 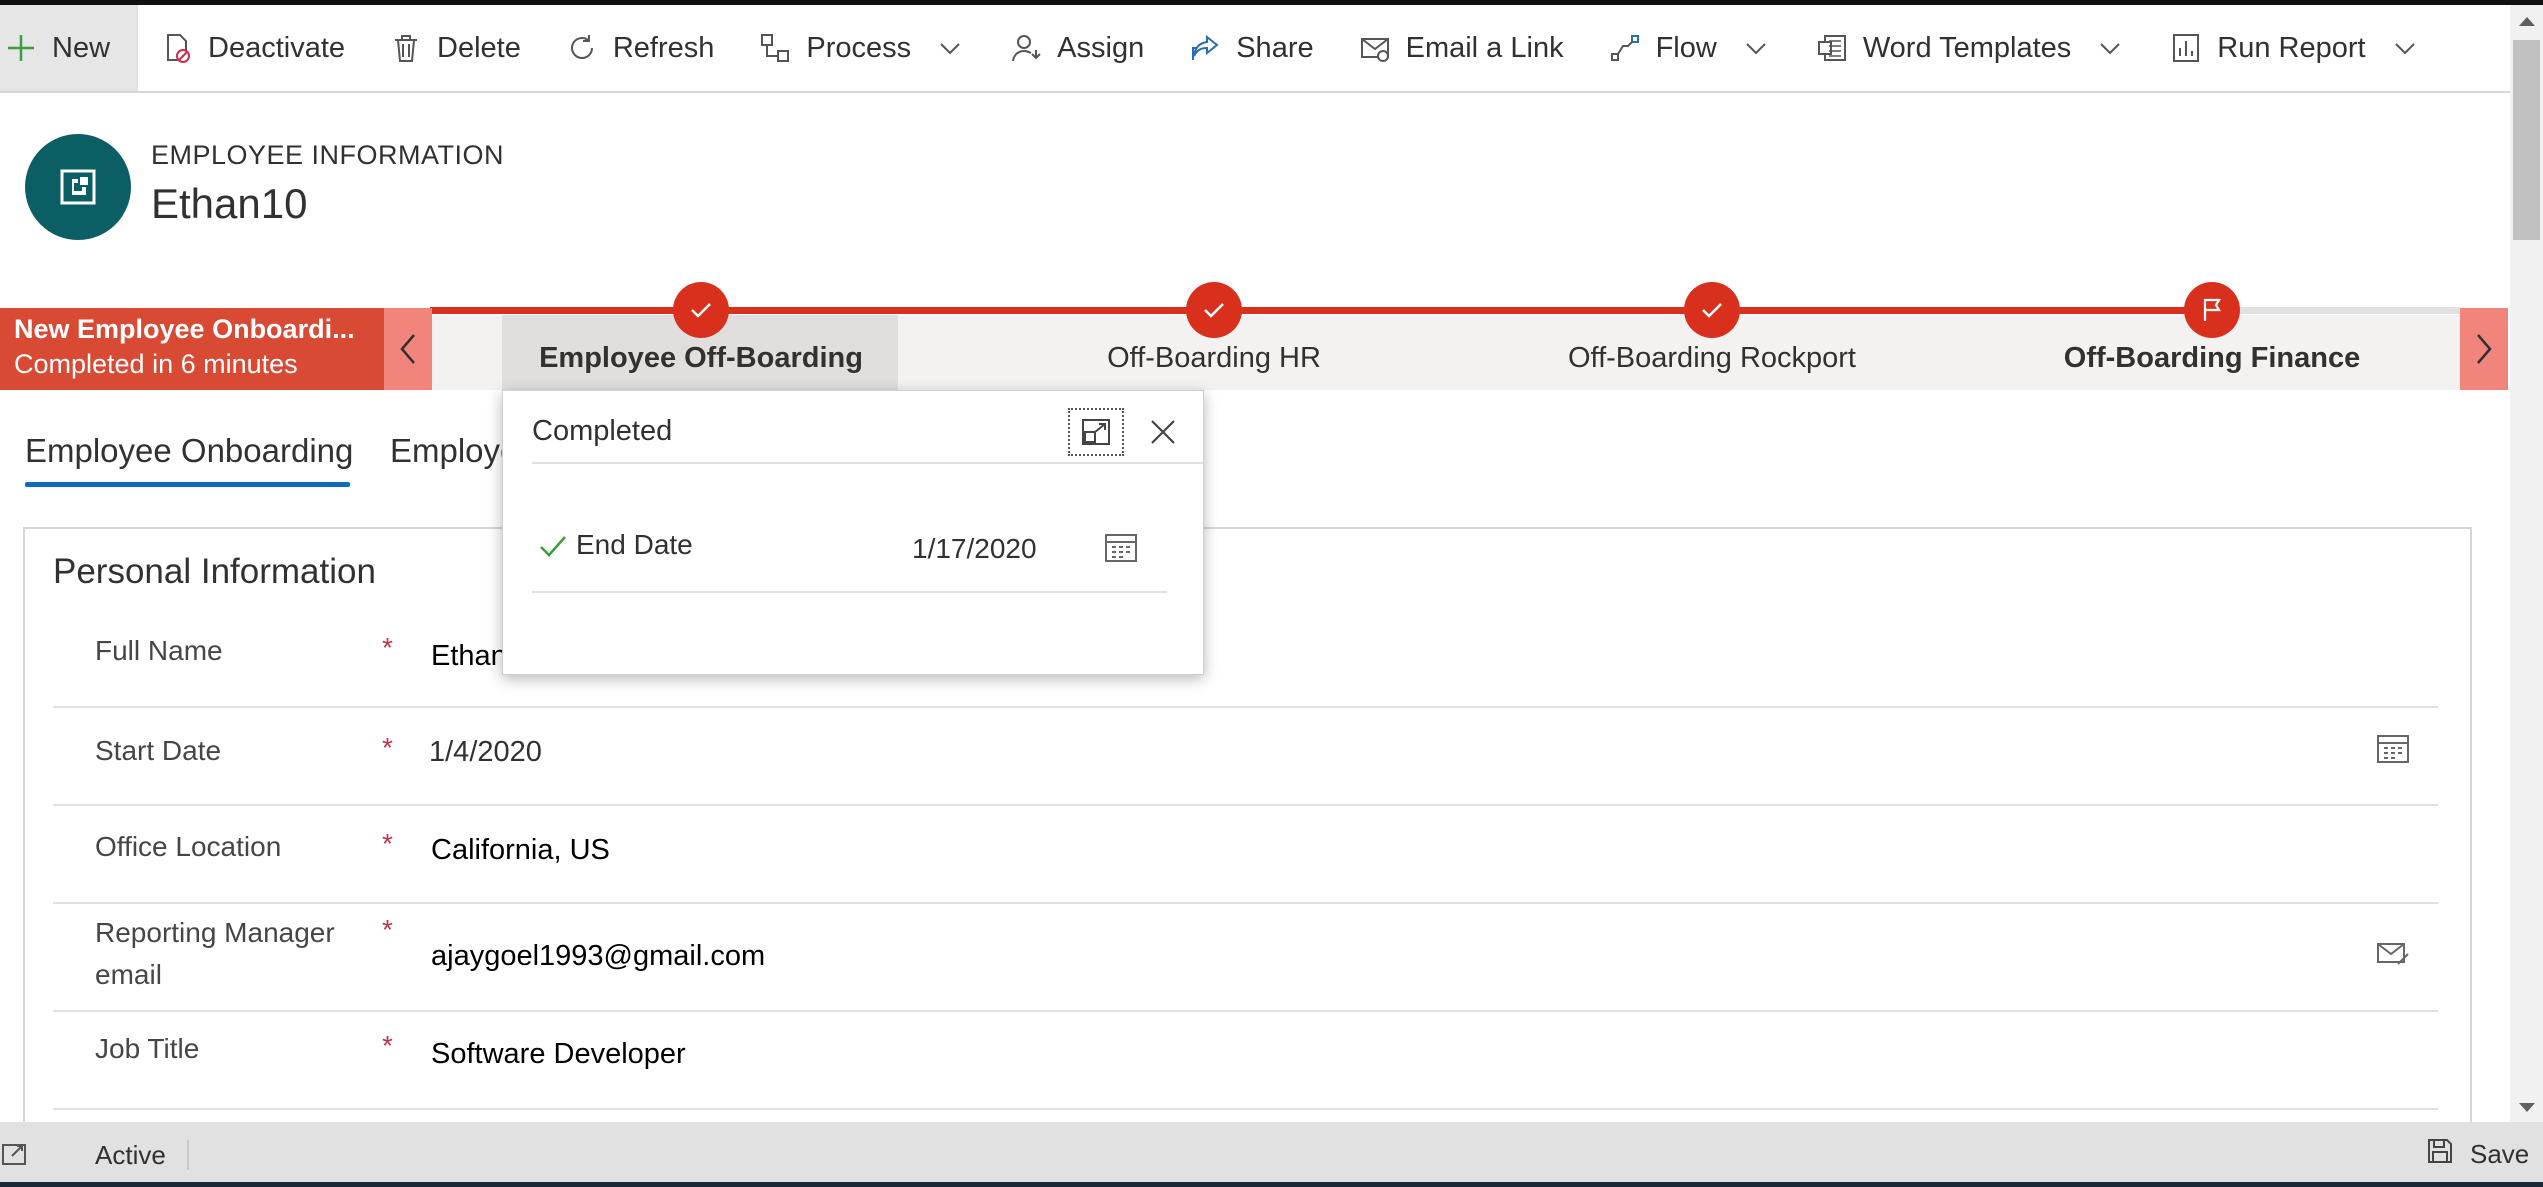 What do you see at coordinates (485, 752) in the screenshot?
I see `start-date-input: 1/4/2020` at bounding box center [485, 752].